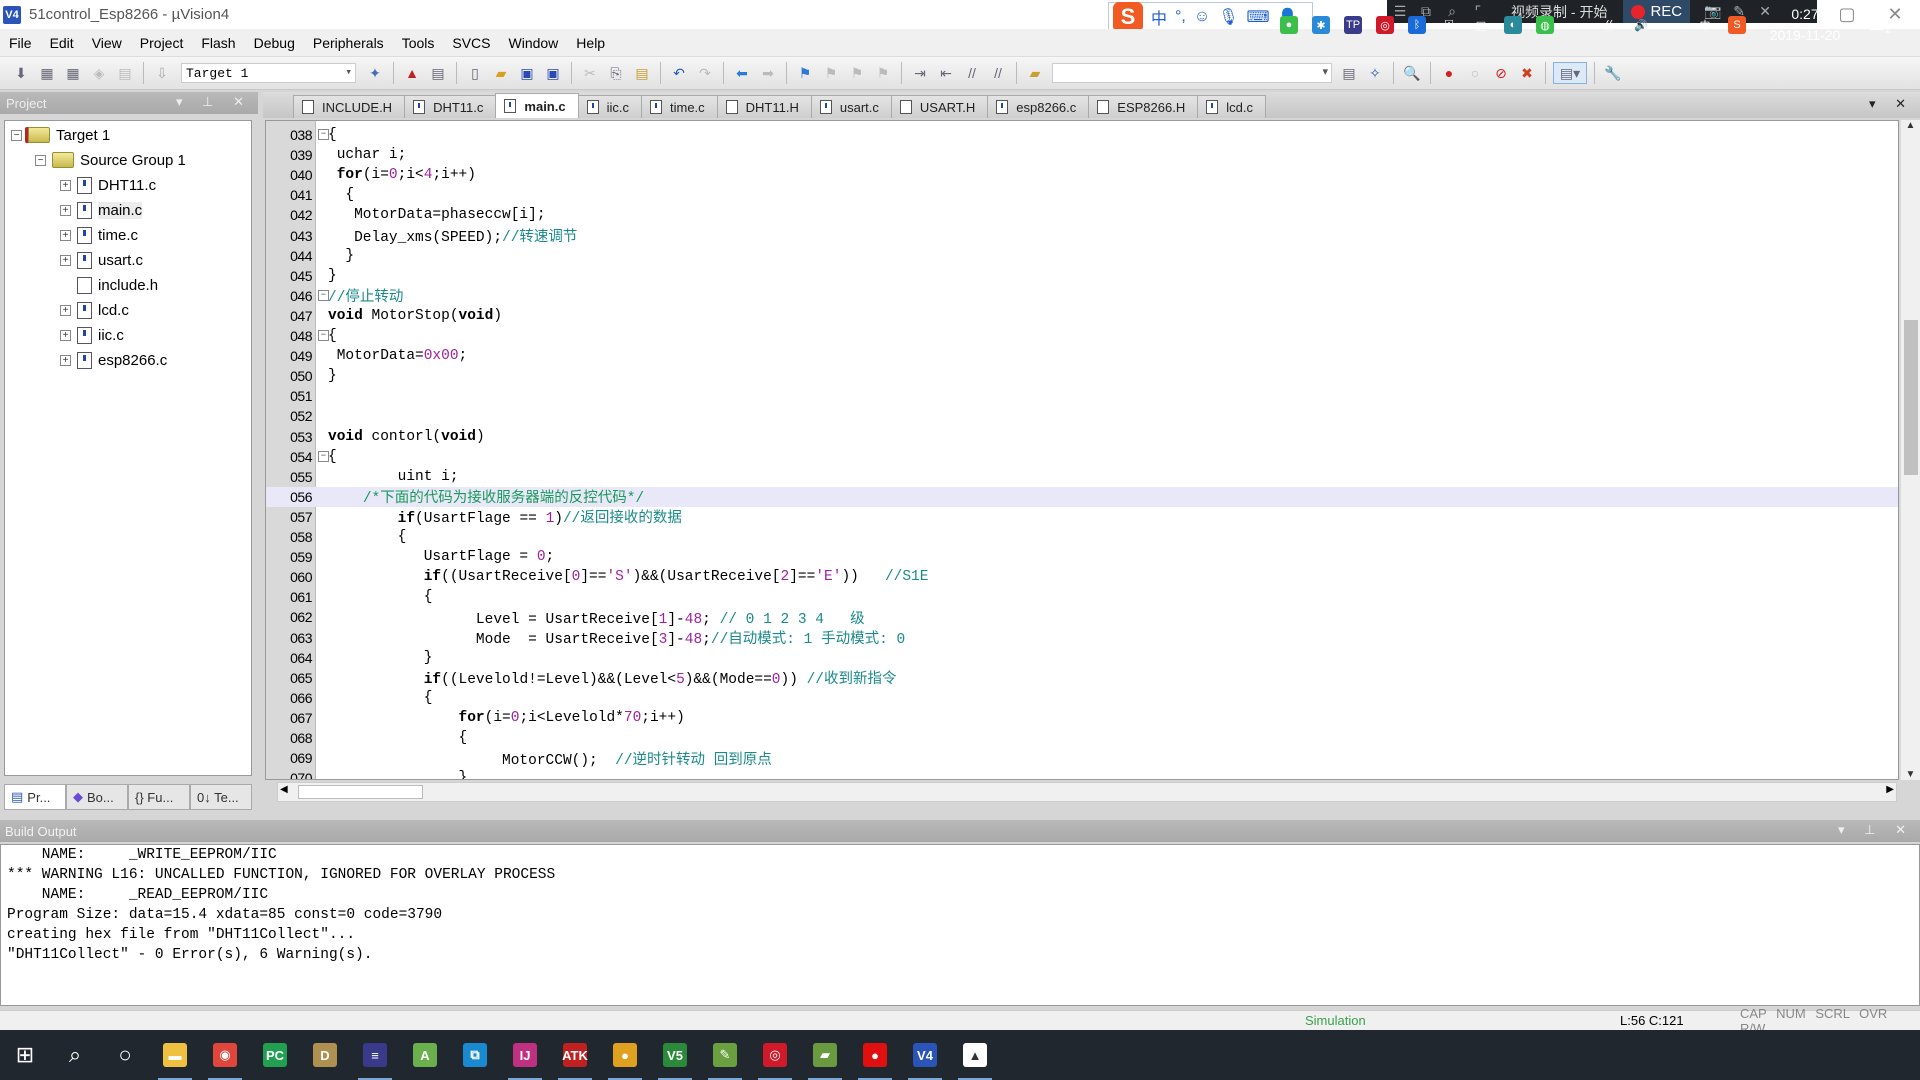 This screenshot has width=1920, height=1080. Describe the element at coordinates (1501, 73) in the screenshot. I see `disable-breakpoints-icon: ⊘` at that location.